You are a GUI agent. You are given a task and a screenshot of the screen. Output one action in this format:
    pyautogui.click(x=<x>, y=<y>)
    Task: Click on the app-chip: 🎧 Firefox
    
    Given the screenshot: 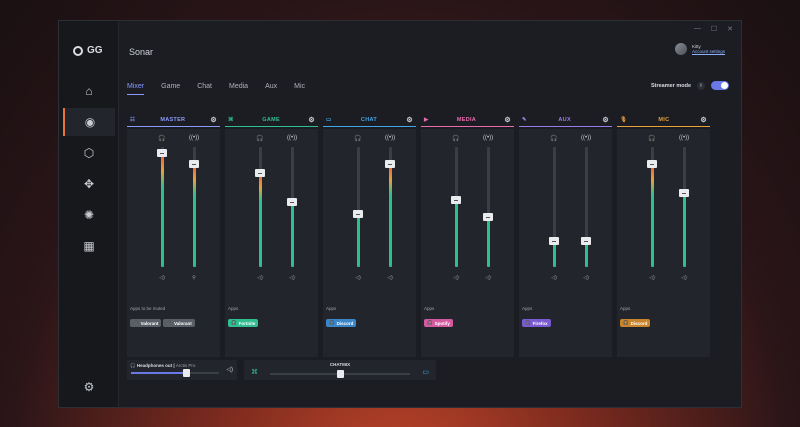 What is the action you would take?
    pyautogui.click(x=536, y=323)
    